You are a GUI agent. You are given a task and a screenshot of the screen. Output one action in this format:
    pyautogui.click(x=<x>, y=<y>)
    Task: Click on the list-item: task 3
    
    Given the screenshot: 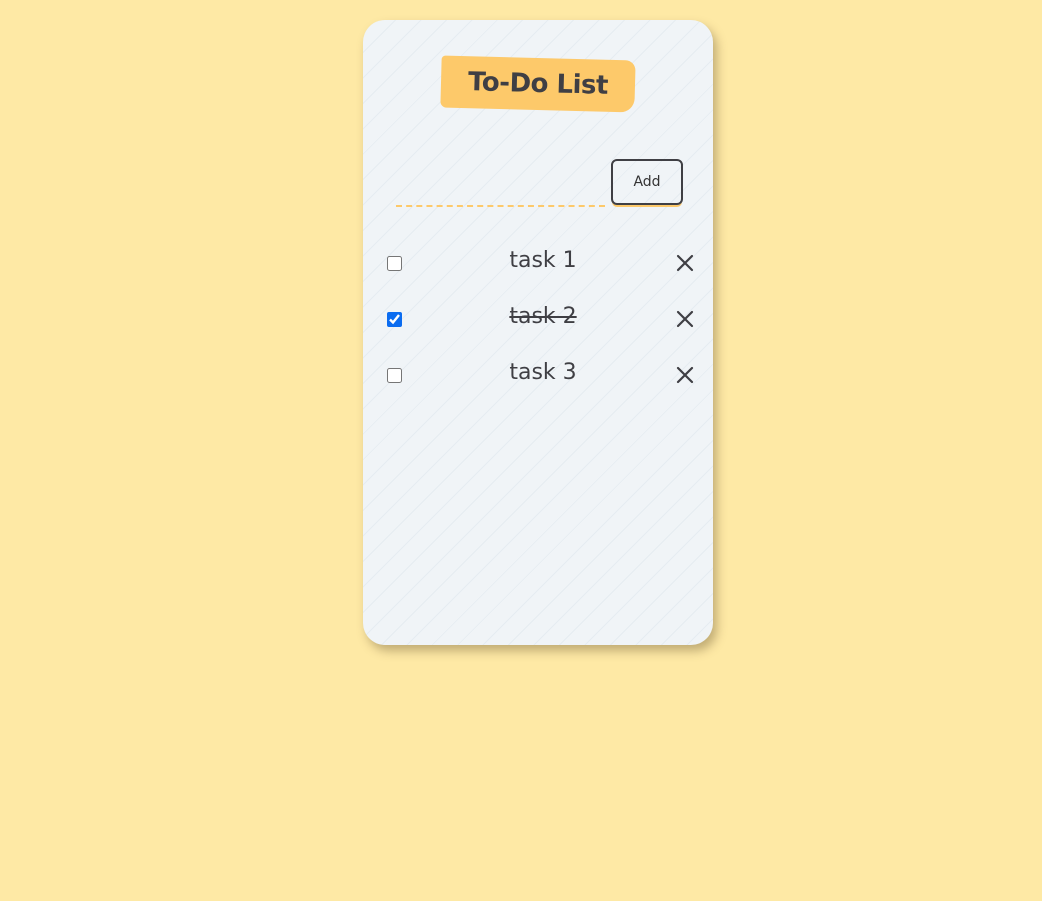 What is the action you would take?
    pyautogui.click(x=538, y=386)
    